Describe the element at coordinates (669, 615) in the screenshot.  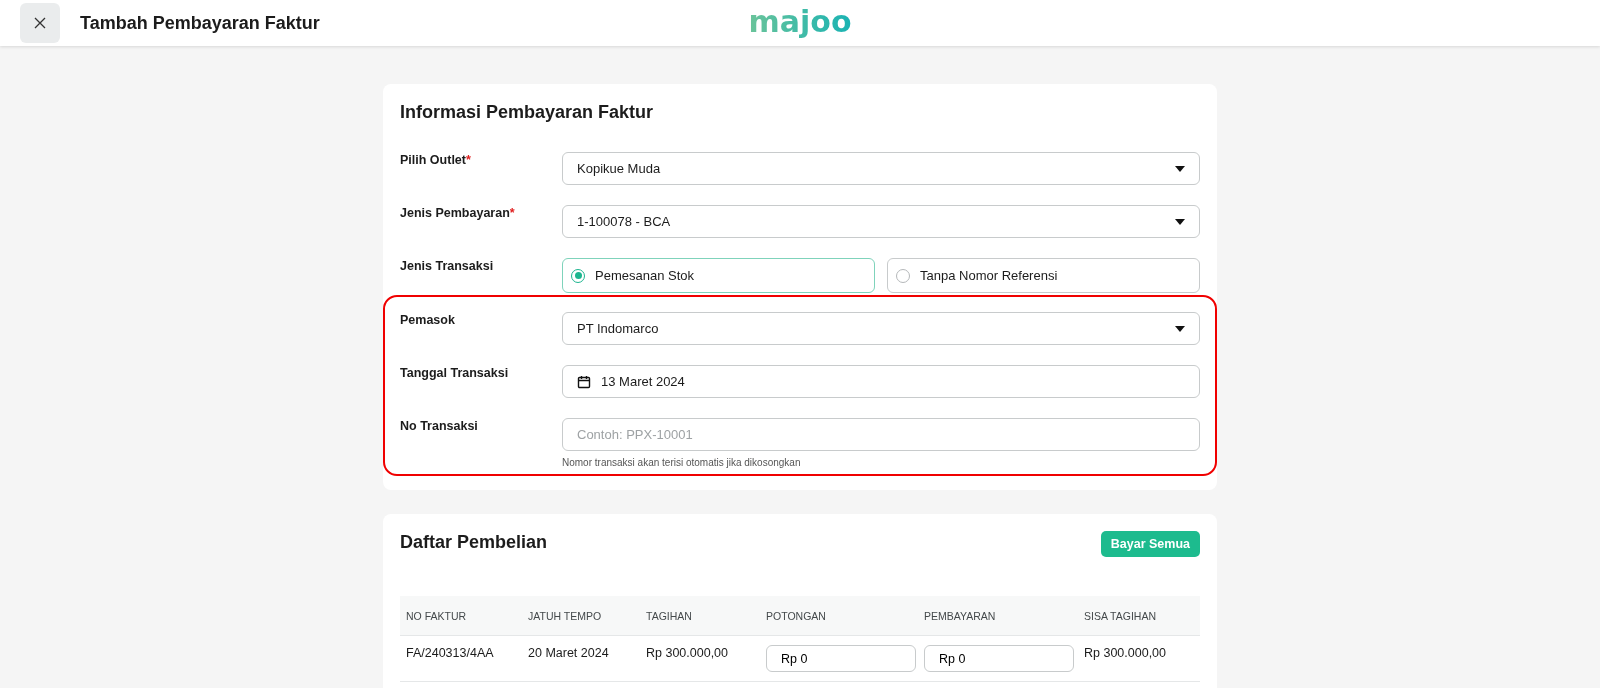
I see `column-header: TAGIHAN` at that location.